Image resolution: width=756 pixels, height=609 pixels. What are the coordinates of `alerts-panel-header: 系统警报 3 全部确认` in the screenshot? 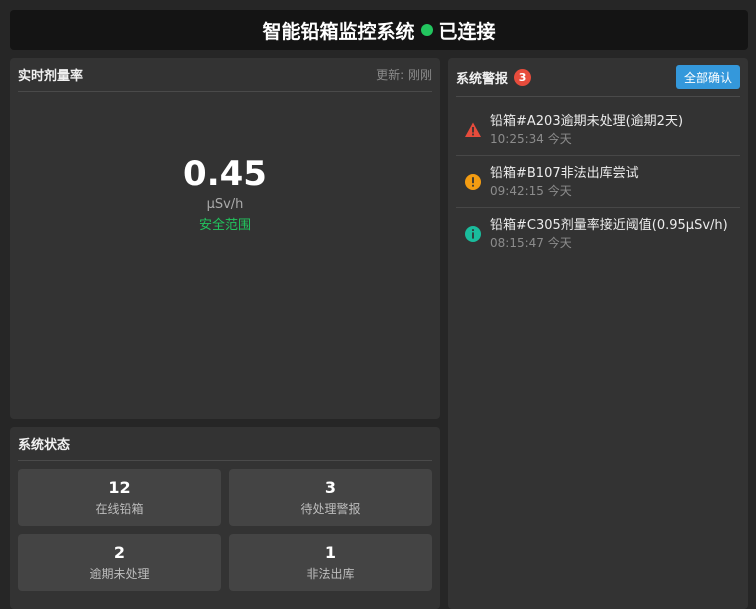 It's located at (598, 77).